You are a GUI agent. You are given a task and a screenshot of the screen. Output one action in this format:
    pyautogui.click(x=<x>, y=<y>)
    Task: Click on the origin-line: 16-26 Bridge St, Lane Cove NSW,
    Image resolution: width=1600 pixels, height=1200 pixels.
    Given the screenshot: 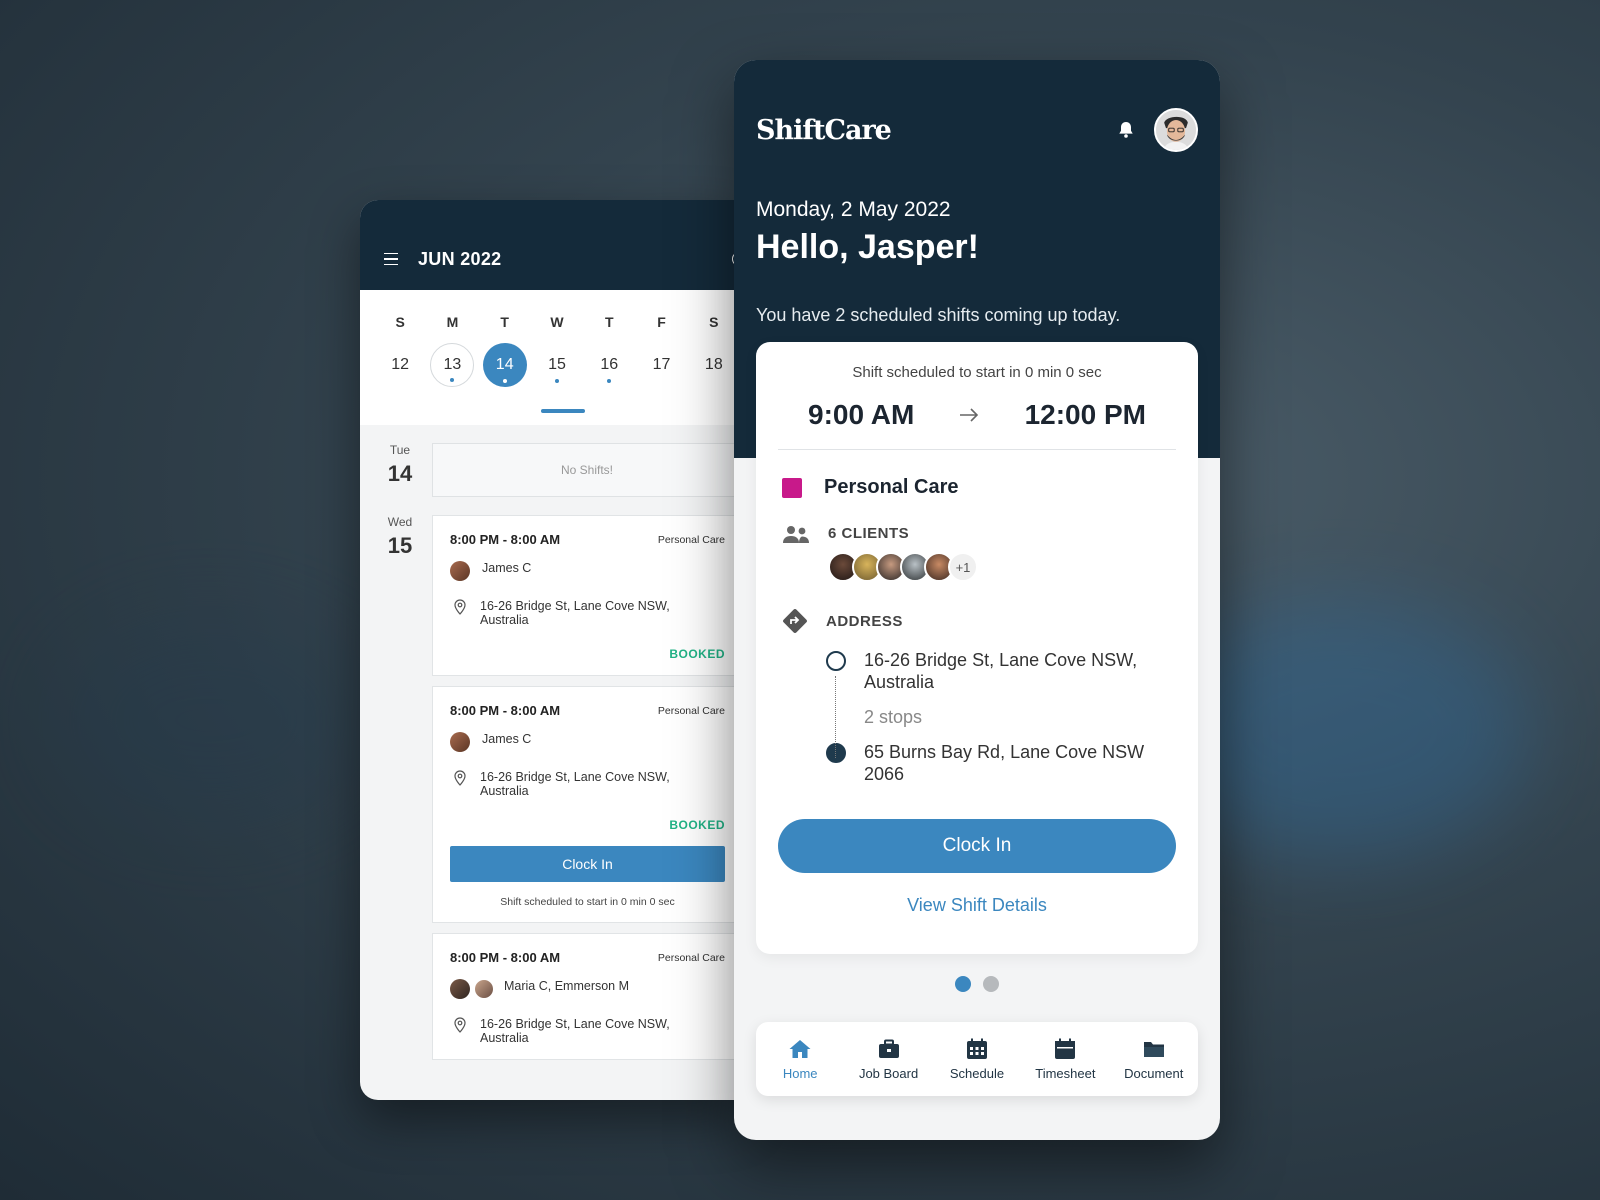 What is the action you would take?
    pyautogui.click(x=1001, y=660)
    